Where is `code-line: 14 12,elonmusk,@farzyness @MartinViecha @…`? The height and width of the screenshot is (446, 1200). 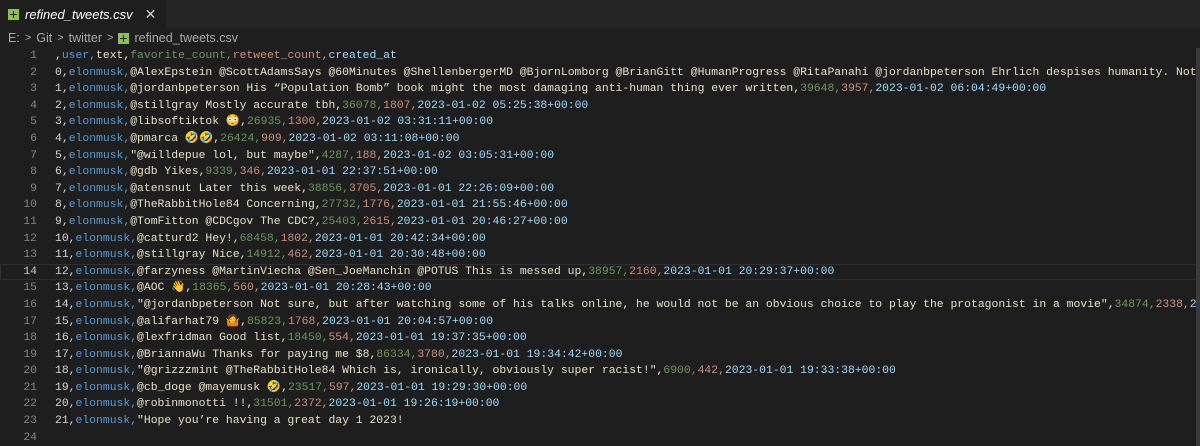
code-line: 14 12,elonmusk,@farzyness @MartinViecha @… is located at coordinates (600, 272).